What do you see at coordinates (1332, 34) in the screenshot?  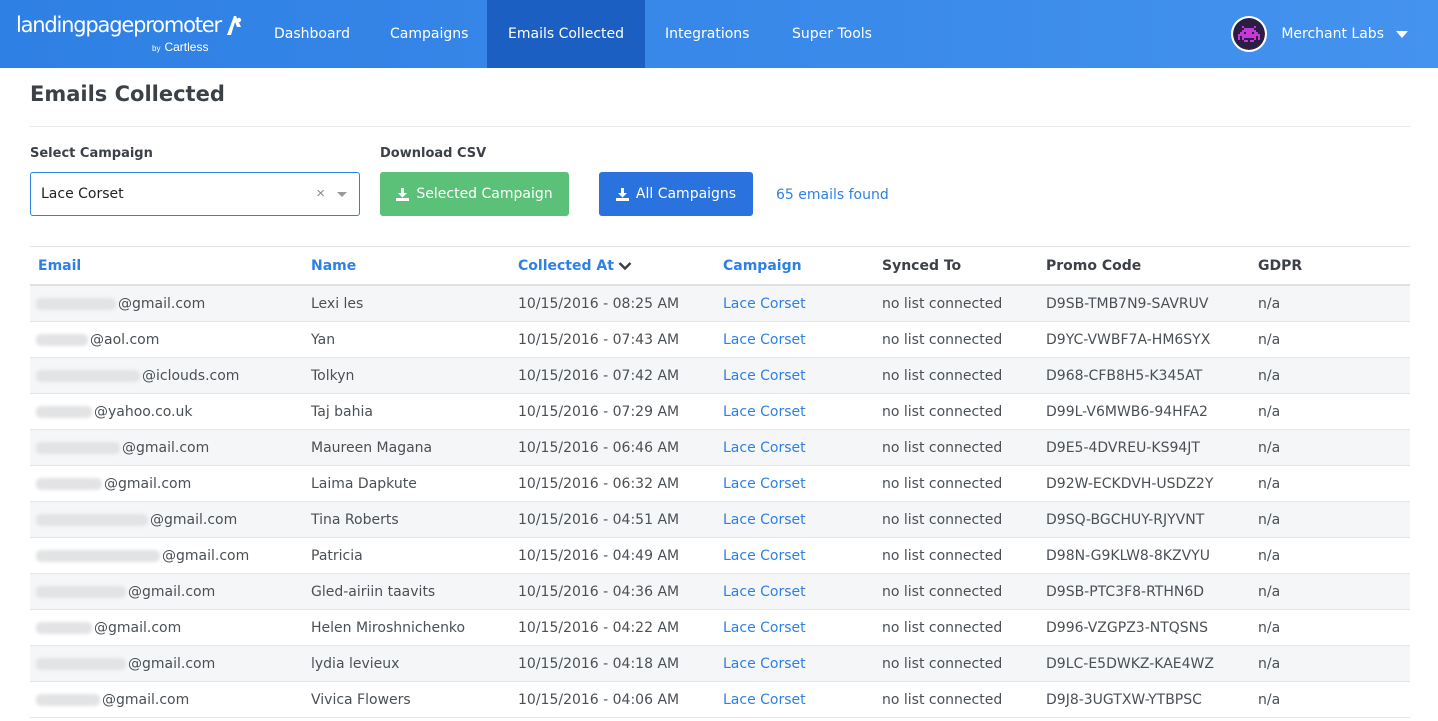 I see `user-name: Merchant Labs` at bounding box center [1332, 34].